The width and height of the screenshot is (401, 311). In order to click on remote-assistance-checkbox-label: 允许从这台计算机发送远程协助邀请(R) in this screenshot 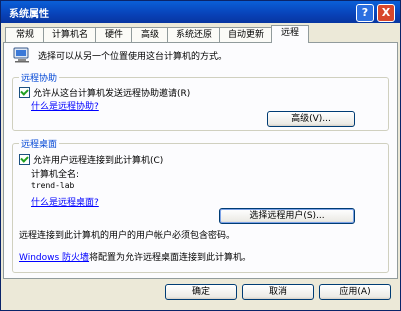, I will do `click(112, 94)`.